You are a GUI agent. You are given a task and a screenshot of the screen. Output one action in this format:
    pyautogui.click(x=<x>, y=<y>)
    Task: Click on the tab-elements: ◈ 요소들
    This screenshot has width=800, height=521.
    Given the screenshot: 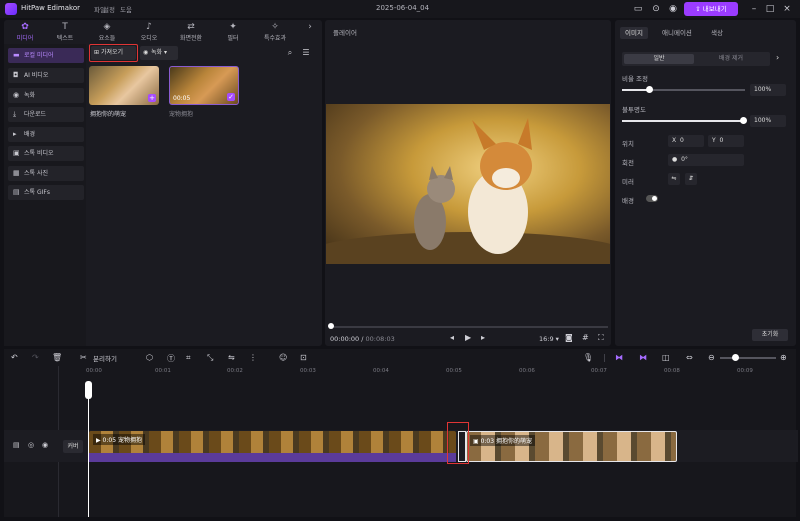 What is the action you would take?
    pyautogui.click(x=107, y=31)
    